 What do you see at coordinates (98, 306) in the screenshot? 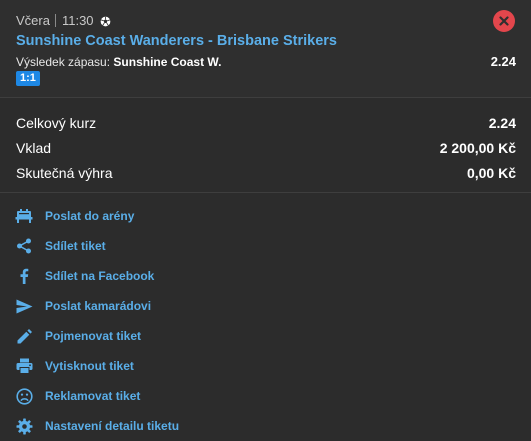
I see `send-to-friend-label: Poslat kamarádovi` at bounding box center [98, 306].